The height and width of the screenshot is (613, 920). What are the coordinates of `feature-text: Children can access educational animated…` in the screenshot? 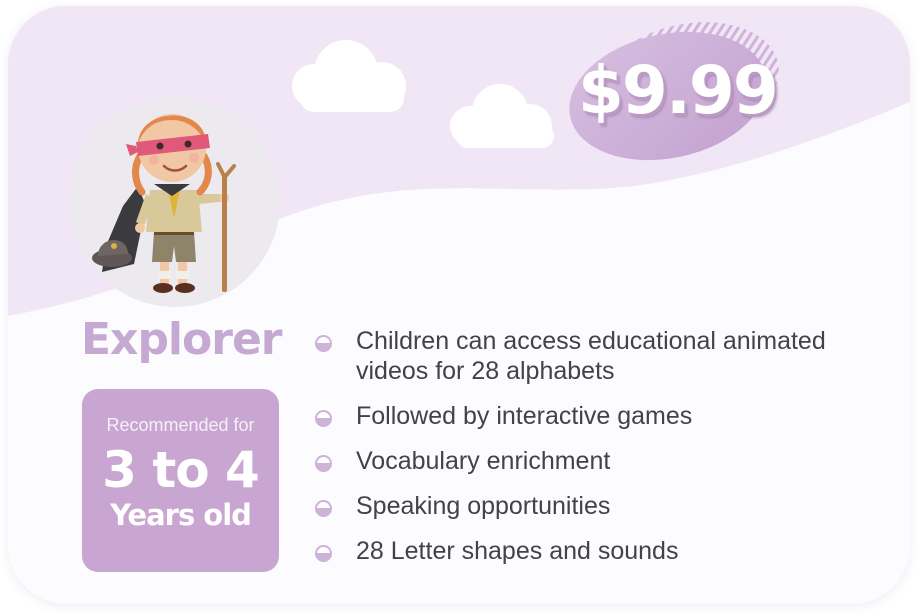 It's located at (591, 356).